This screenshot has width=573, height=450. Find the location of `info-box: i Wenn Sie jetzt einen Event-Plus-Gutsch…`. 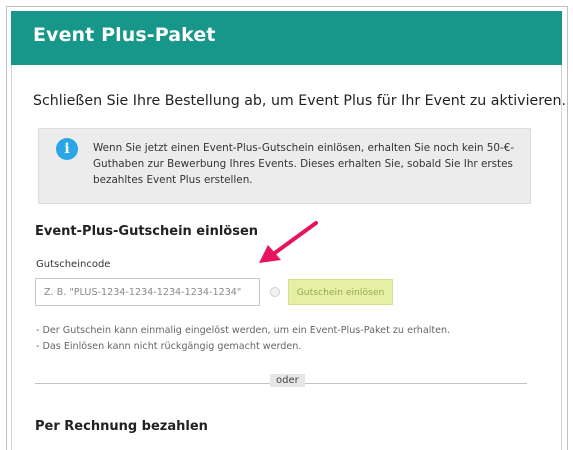

info-box: i Wenn Sie jetzt einen Event-Plus-Gutsch… is located at coordinates (284, 166).